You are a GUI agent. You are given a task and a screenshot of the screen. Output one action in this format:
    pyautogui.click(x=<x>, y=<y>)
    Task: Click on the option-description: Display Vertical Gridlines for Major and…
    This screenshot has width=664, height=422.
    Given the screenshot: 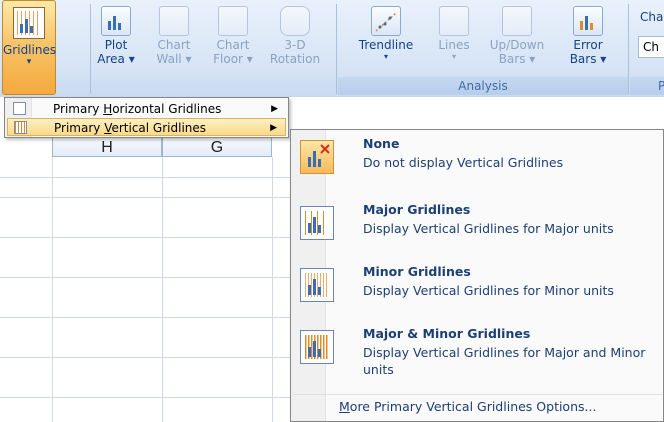 What is the action you would take?
    pyautogui.click(x=504, y=361)
    